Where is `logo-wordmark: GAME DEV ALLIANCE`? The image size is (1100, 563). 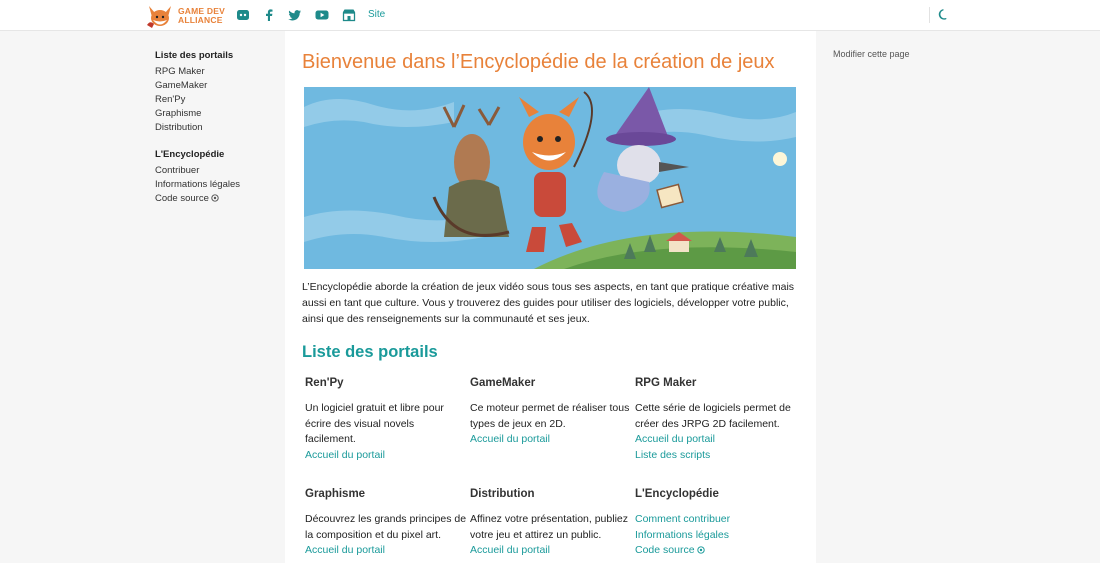 logo-wordmark: GAME DEV ALLIANCE is located at coordinates (201, 16).